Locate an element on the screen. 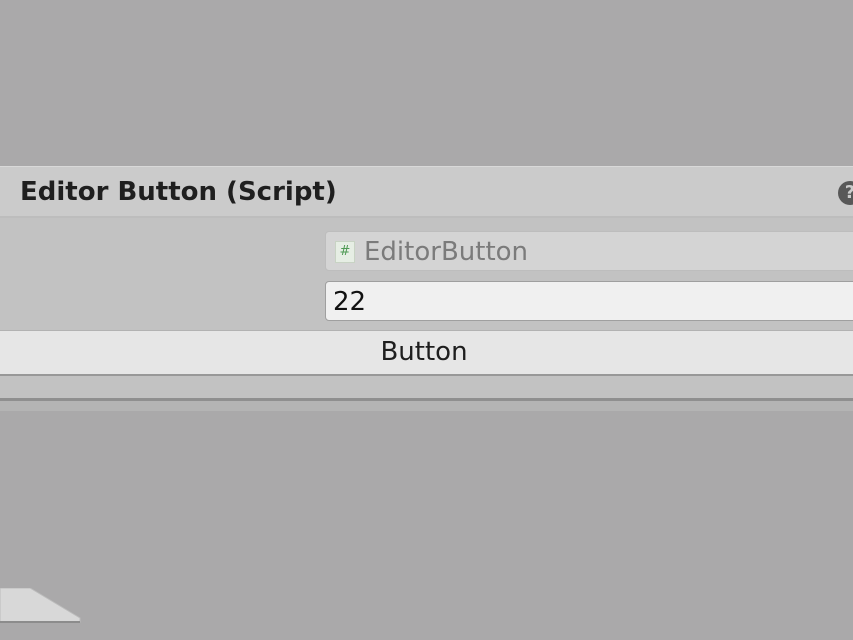 This screenshot has width=853, height=640. int-field: 22 is located at coordinates (589, 301).